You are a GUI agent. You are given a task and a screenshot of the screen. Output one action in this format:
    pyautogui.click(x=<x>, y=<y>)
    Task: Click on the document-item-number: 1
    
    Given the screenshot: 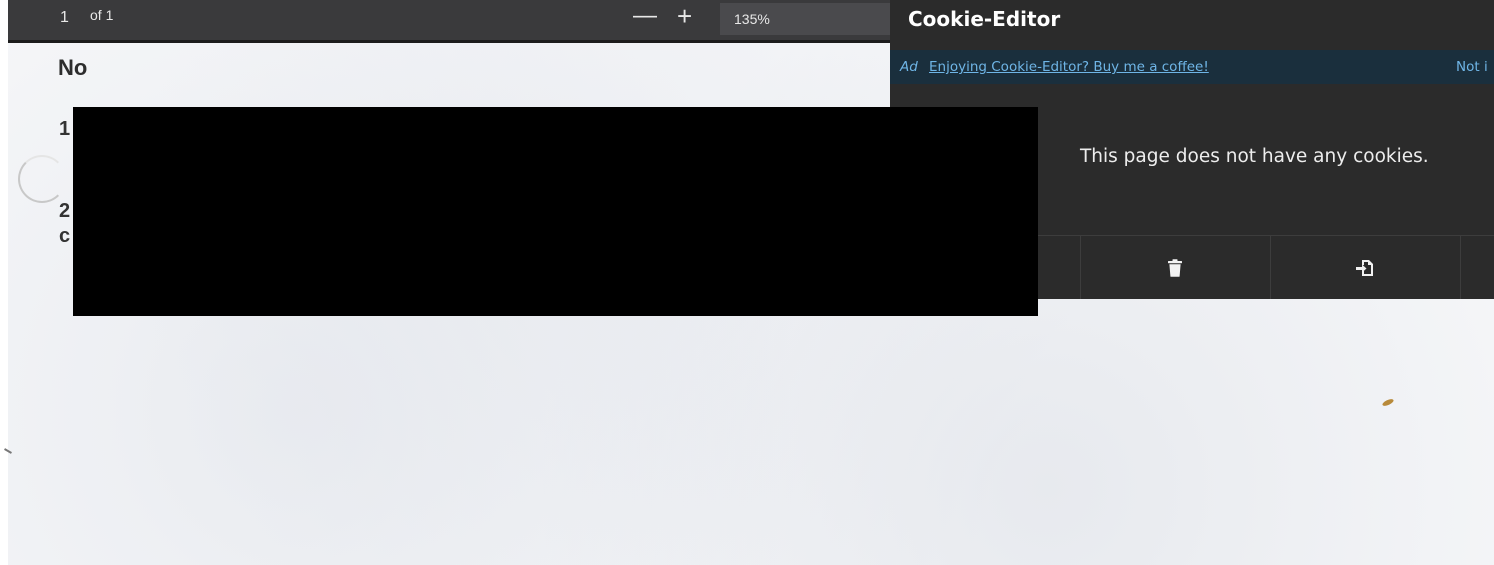 What is the action you would take?
    pyautogui.click(x=65, y=129)
    